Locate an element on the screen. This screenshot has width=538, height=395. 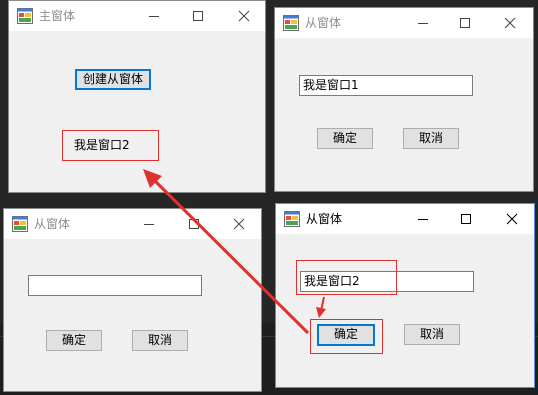
annotation-highlight-label is located at coordinates (110, 145).